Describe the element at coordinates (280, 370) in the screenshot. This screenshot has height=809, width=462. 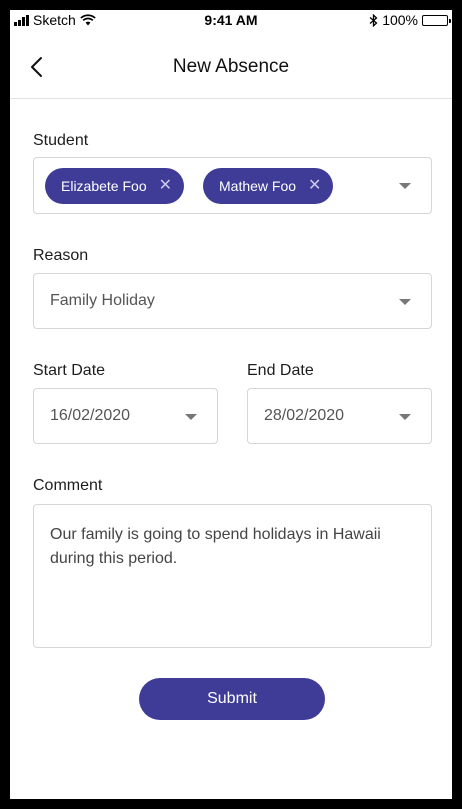
I see `end-date-label: End Date` at that location.